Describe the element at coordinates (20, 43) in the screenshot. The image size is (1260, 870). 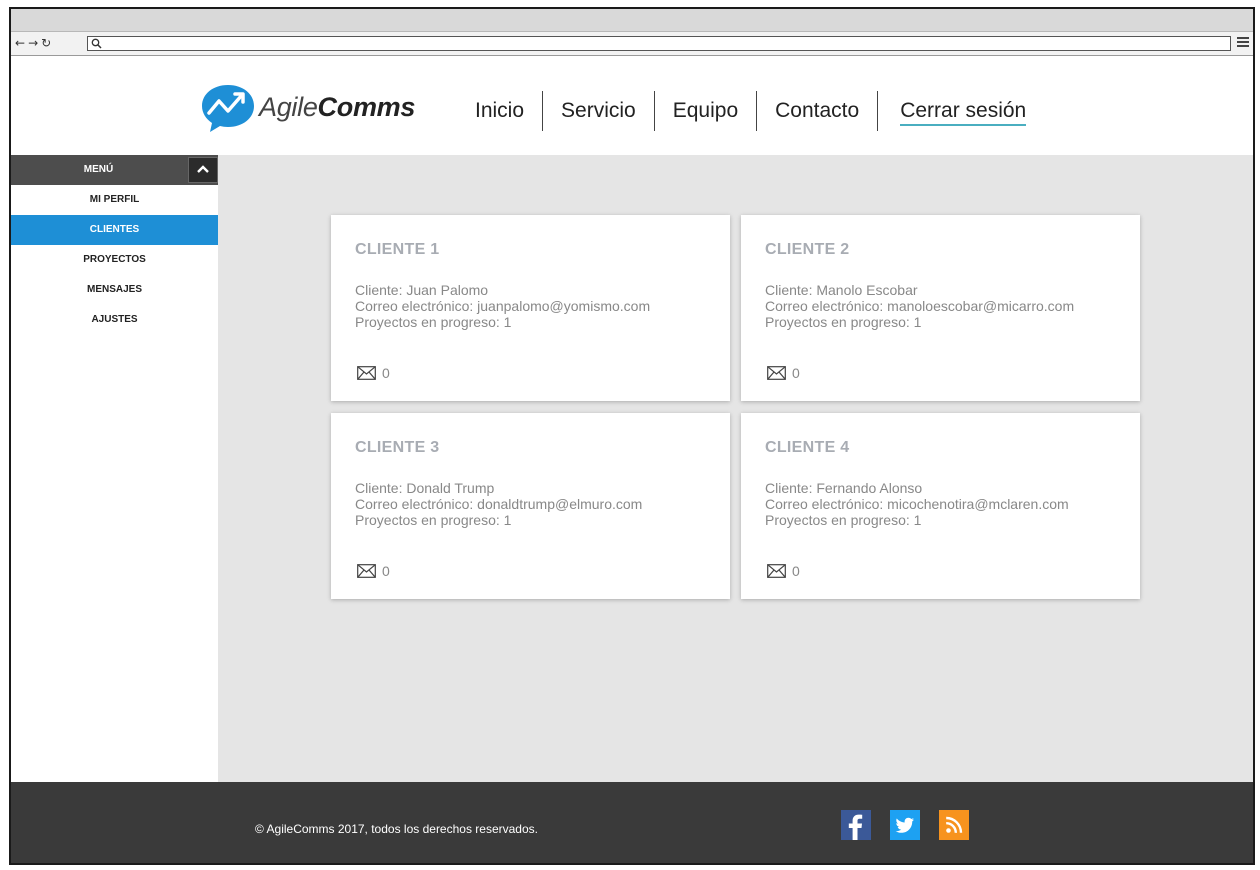
I see `back-arrow-icon: ←` at that location.